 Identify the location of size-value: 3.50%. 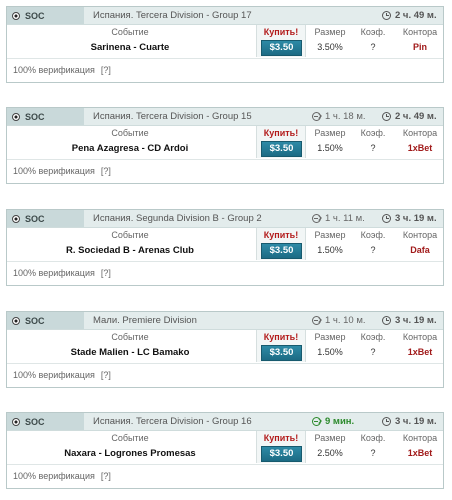
(330, 47).